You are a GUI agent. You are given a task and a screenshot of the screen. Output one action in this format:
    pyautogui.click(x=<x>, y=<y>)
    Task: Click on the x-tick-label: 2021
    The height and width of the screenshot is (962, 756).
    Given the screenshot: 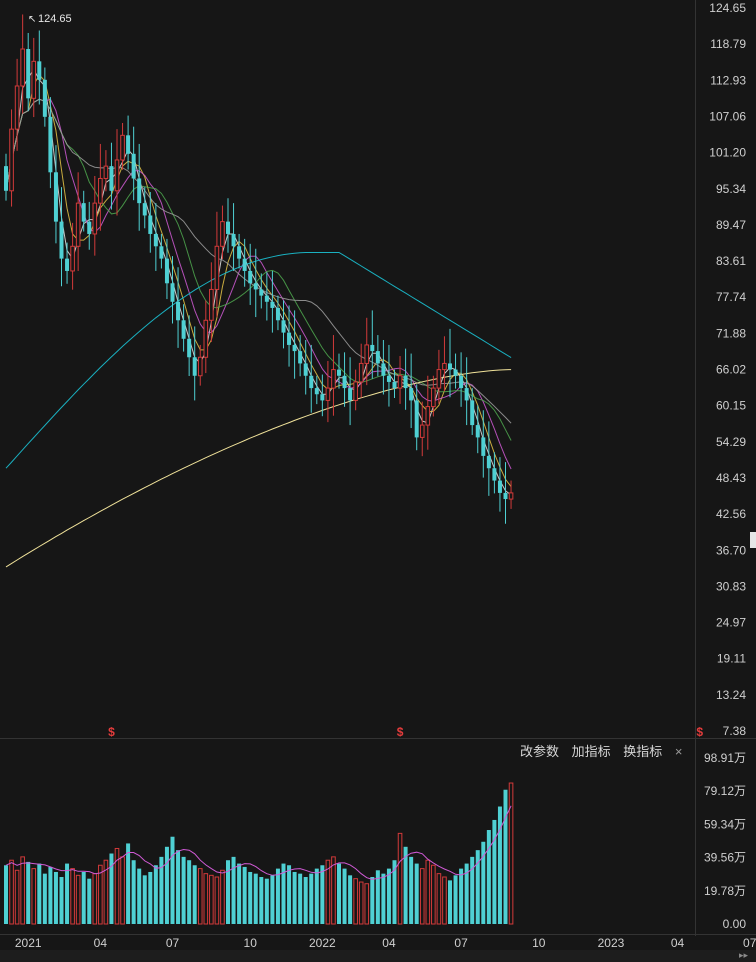 What is the action you would take?
    pyautogui.click(x=28, y=943)
    